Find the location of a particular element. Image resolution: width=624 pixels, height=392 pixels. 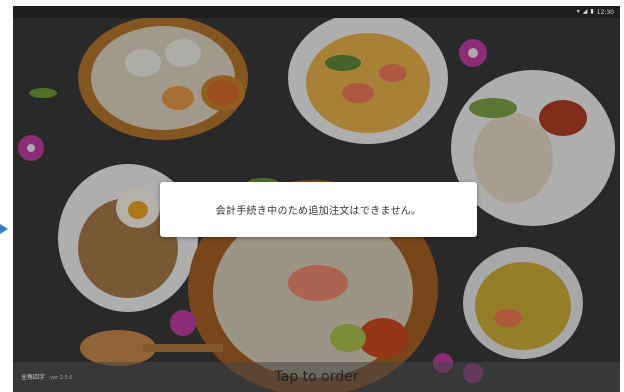

store-name: 全角四字 is located at coordinates (33, 377).